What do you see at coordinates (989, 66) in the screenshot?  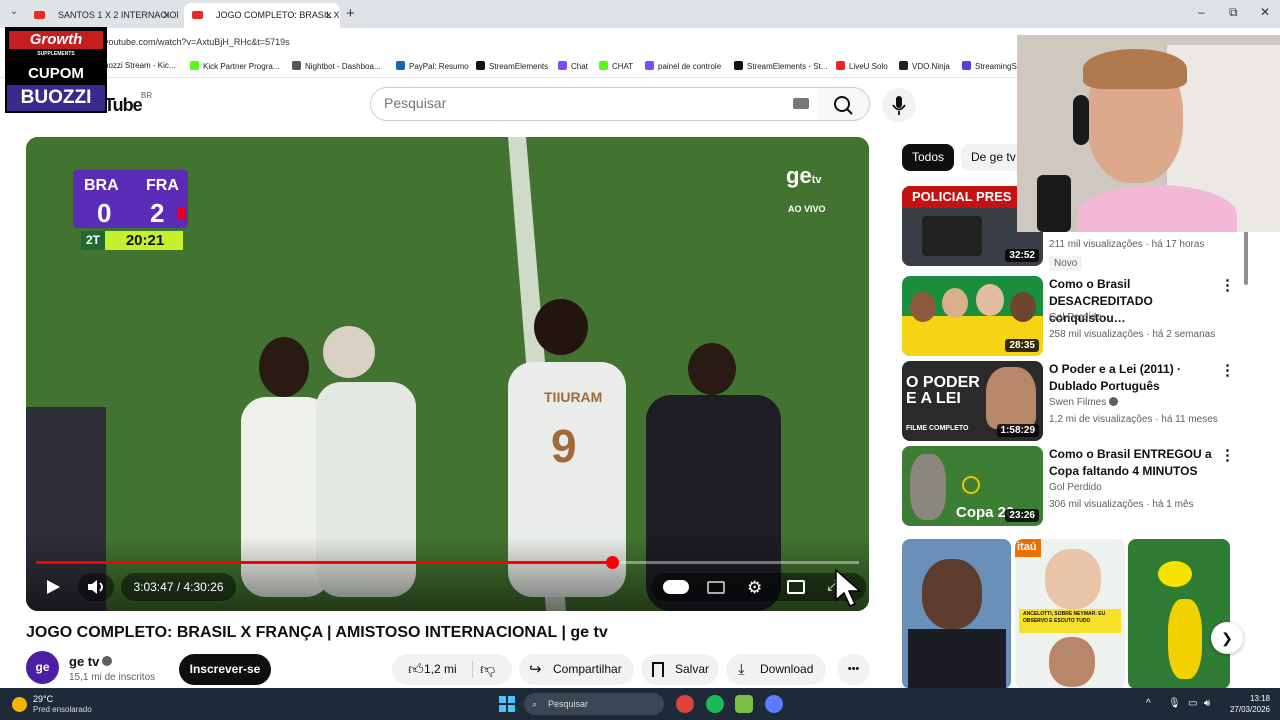 I see `bookmark-item: StreamingS` at bounding box center [989, 66].